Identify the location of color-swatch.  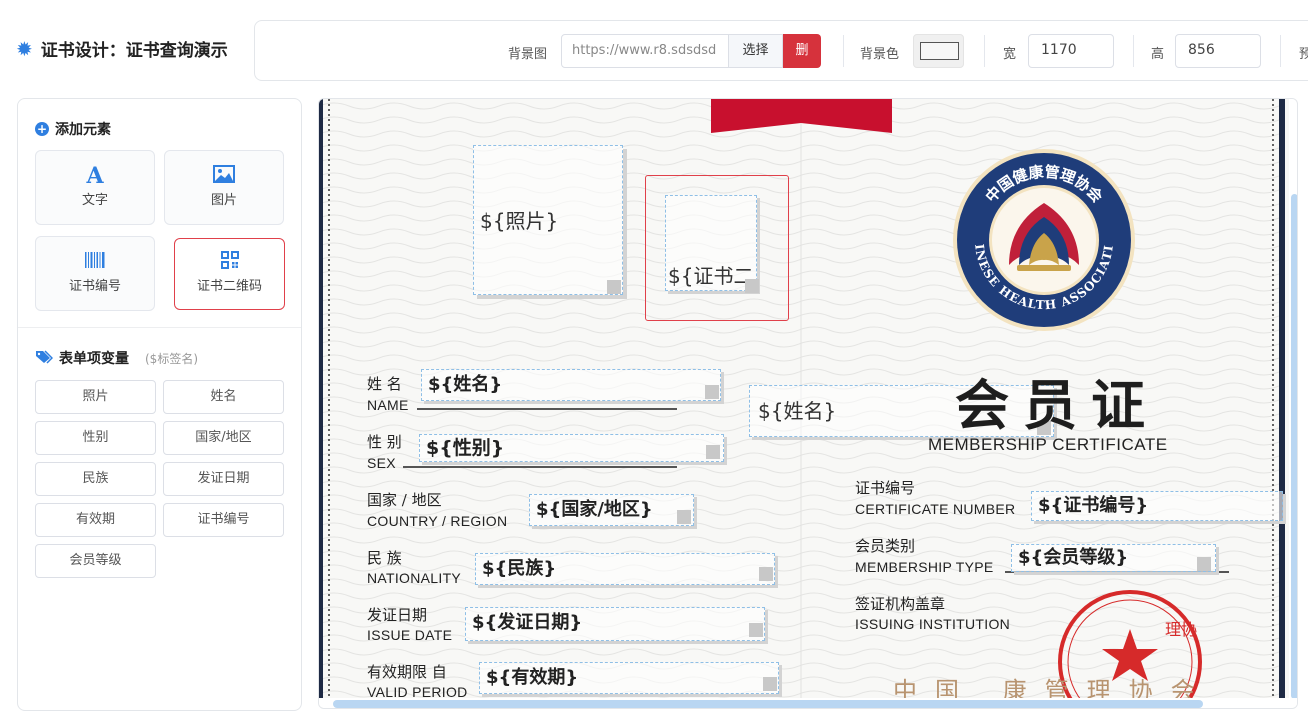
(939, 51).